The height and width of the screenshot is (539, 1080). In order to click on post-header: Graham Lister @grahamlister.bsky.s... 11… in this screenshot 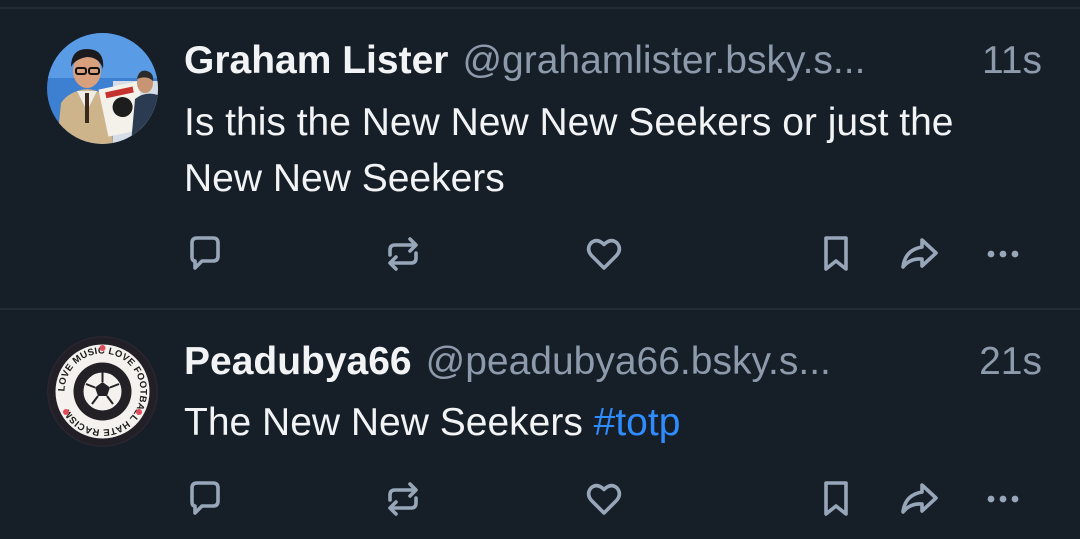, I will do `click(613, 61)`.